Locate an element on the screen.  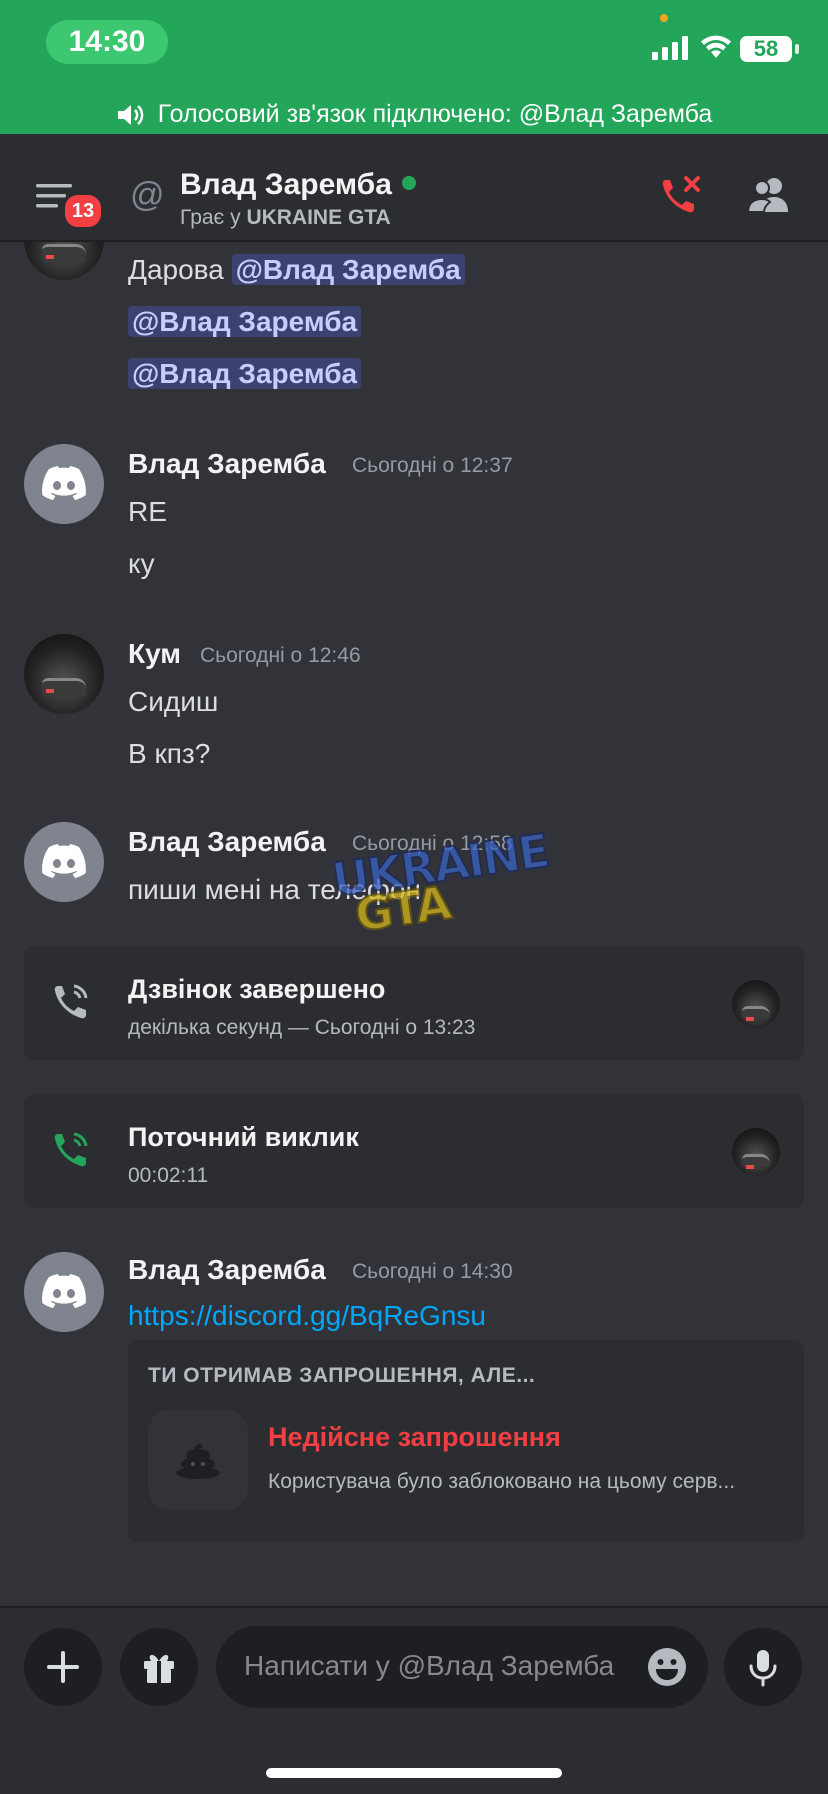
channel-header: 13 @ Влад Заремба Грає у UKRAINE GTA is located at coordinates (414, 188).